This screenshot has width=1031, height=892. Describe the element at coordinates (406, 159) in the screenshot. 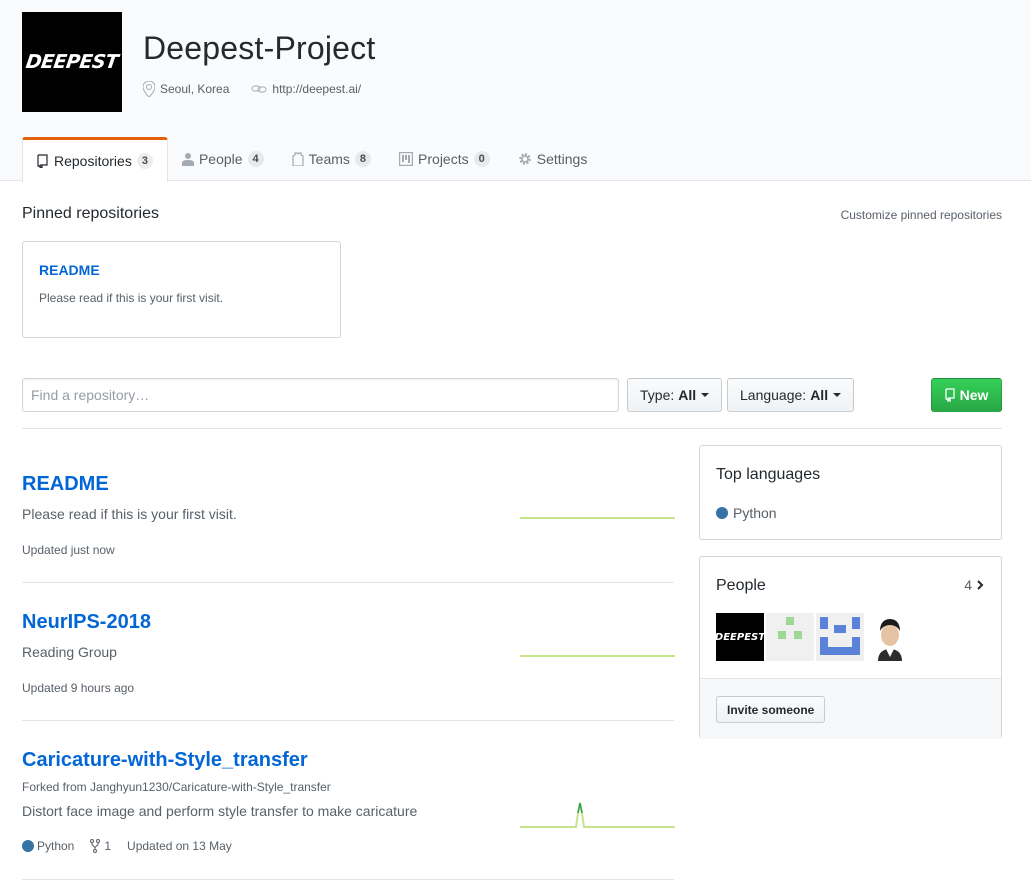

I see `project-icon` at that location.